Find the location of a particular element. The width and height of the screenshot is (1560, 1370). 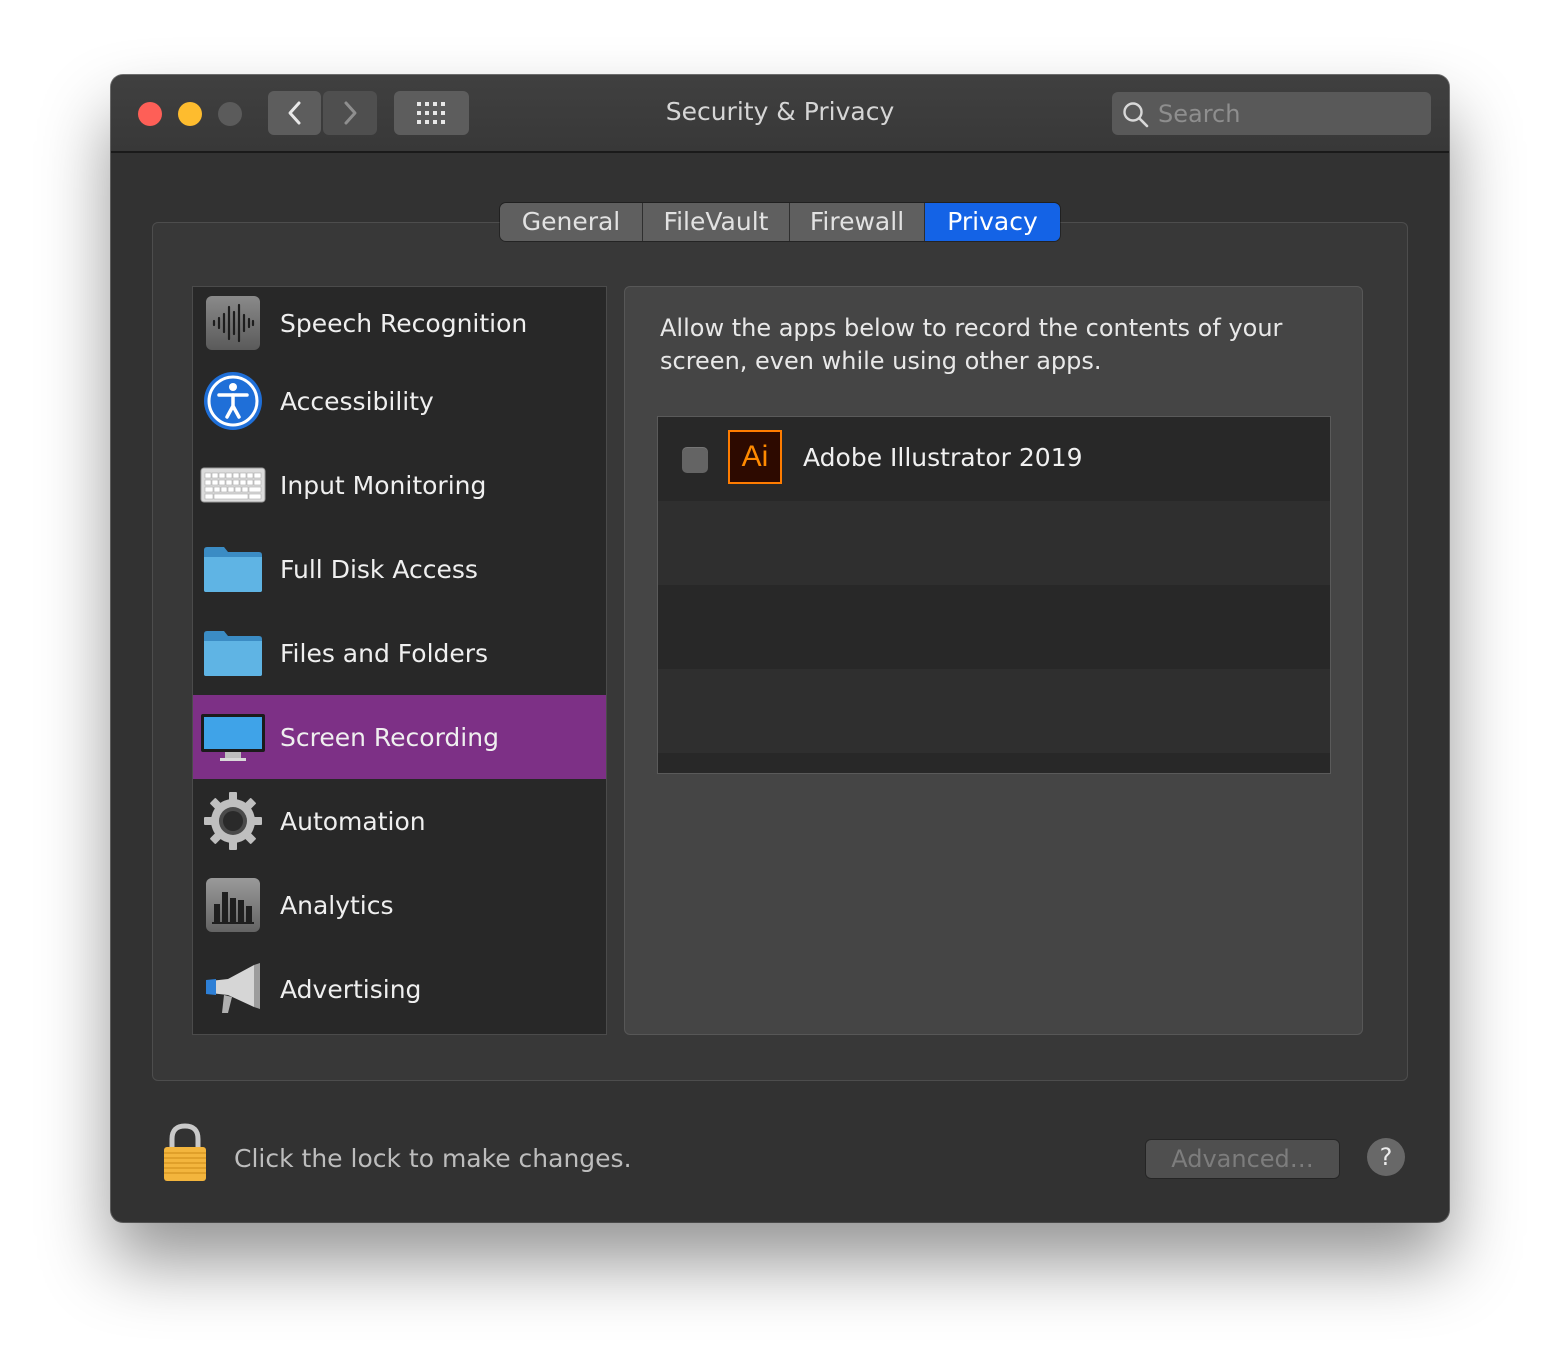

tab-bar: General FileVault Firewall Privacy is located at coordinates (780, 222).